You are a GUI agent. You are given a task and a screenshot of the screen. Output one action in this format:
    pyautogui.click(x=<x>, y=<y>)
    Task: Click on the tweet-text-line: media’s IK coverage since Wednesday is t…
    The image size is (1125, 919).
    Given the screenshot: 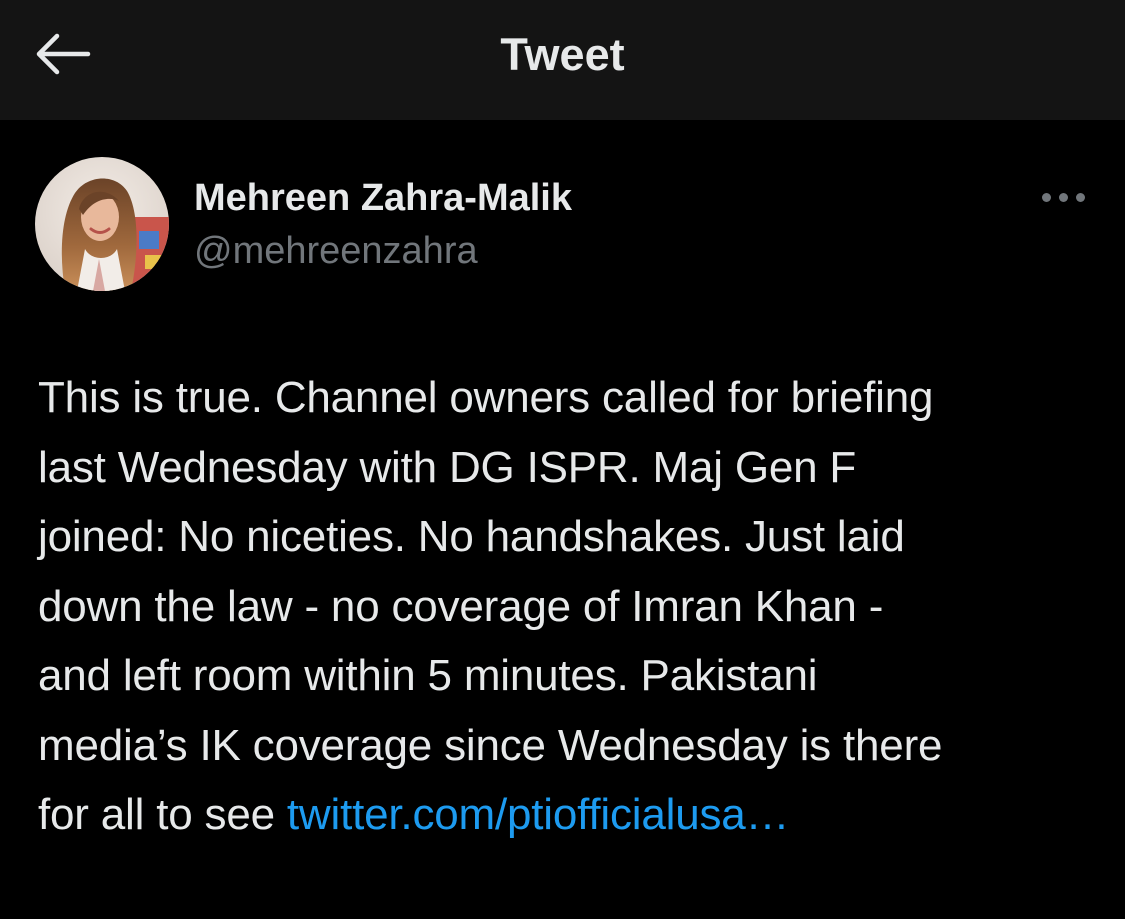 What is the action you would take?
    pyautogui.click(x=490, y=745)
    